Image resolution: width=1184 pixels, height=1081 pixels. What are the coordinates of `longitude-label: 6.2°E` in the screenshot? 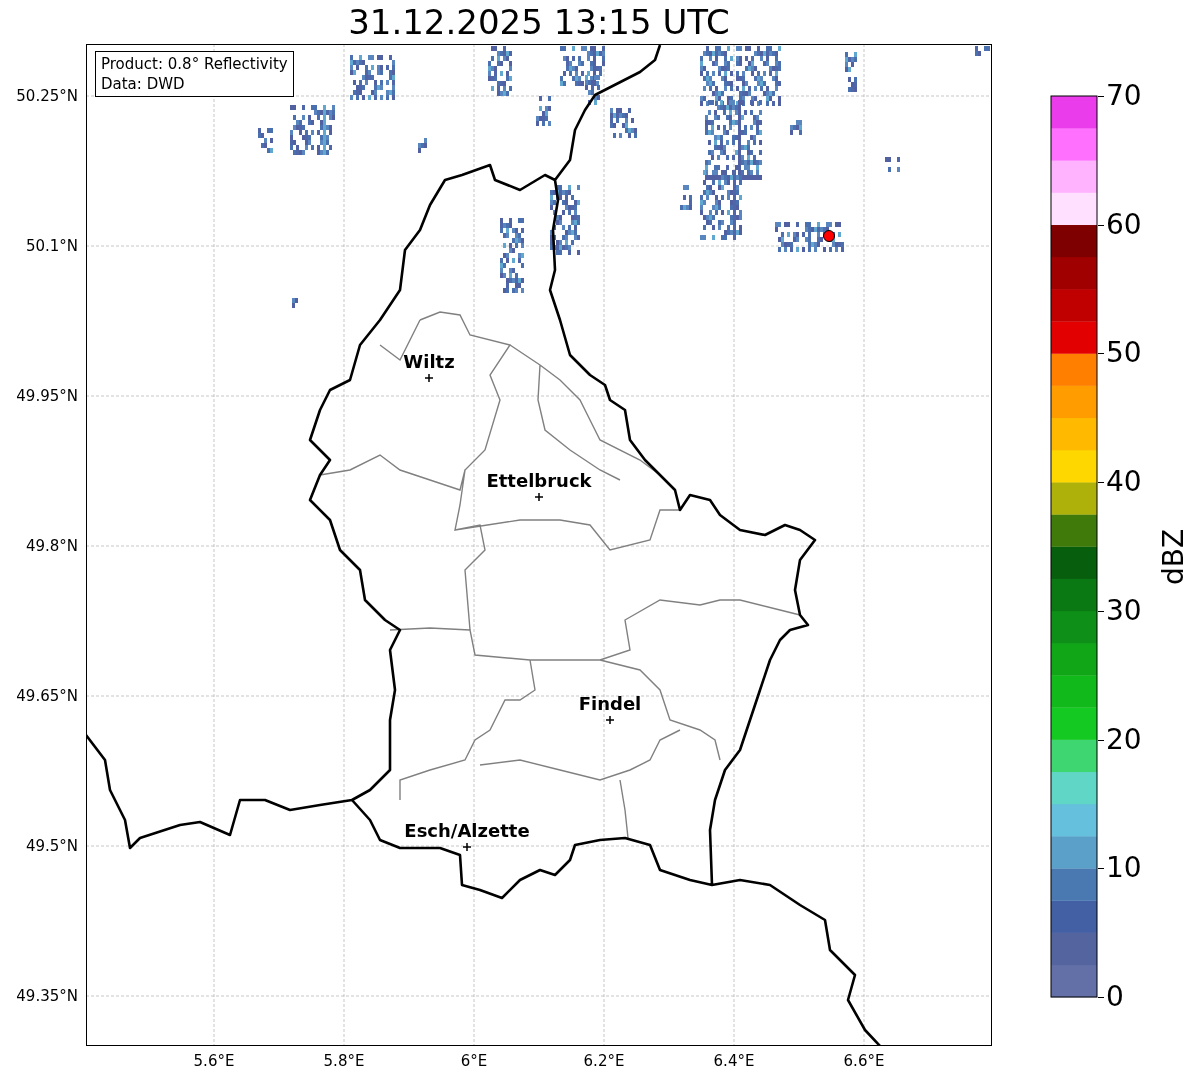 It's located at (604, 1061).